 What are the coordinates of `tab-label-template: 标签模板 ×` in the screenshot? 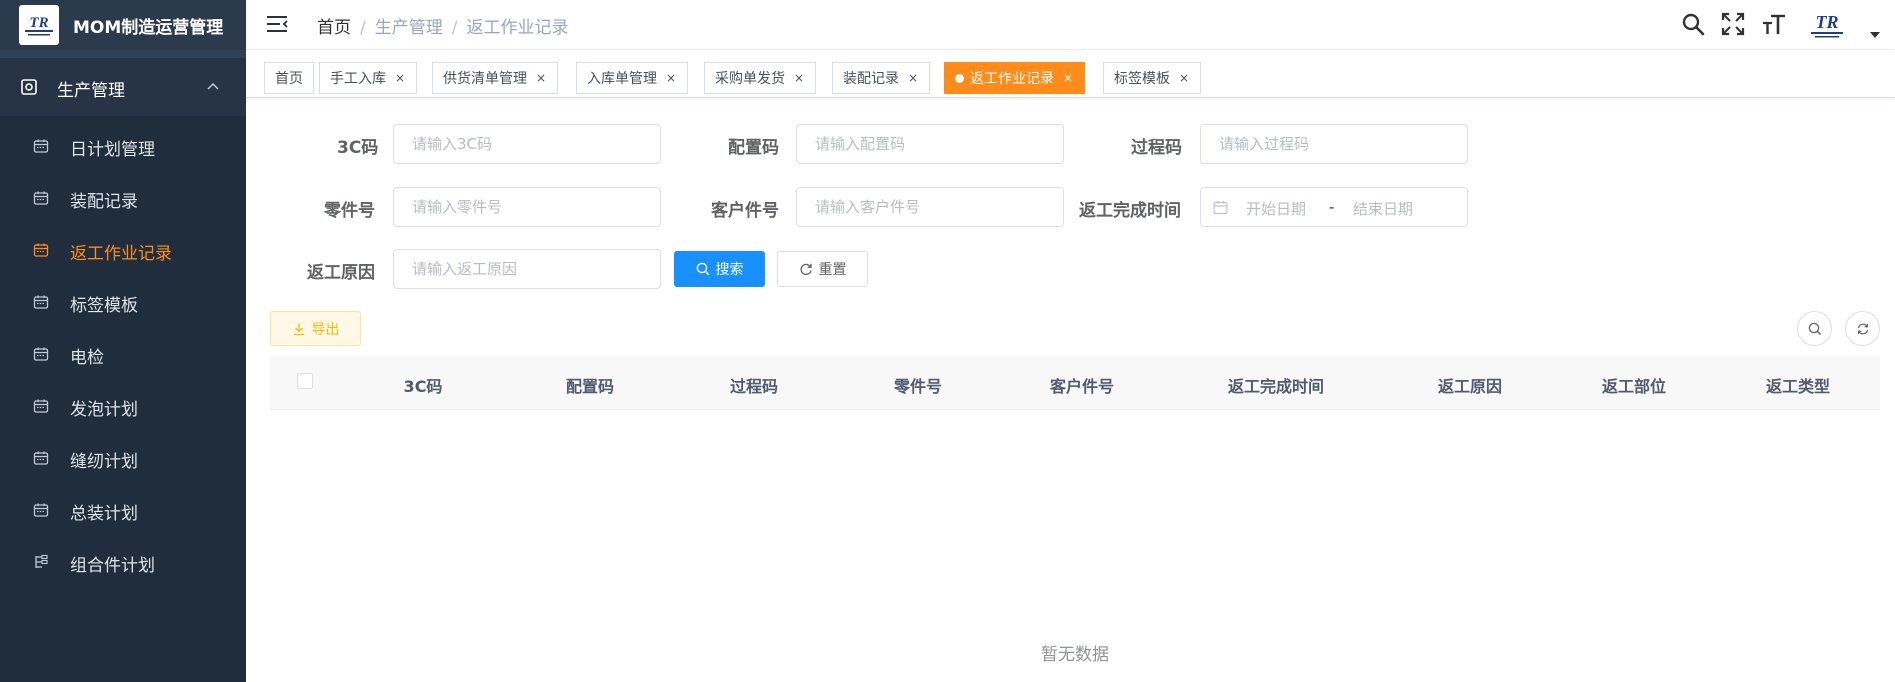 It's located at (1152, 78).